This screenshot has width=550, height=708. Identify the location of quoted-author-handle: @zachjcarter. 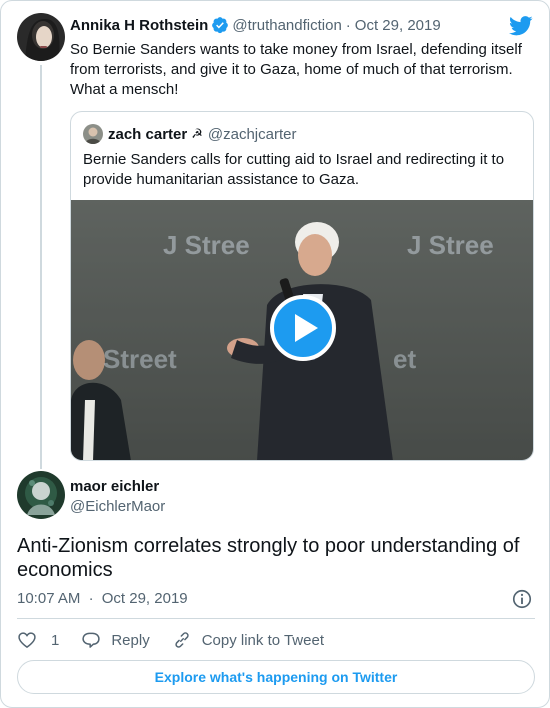
(252, 134).